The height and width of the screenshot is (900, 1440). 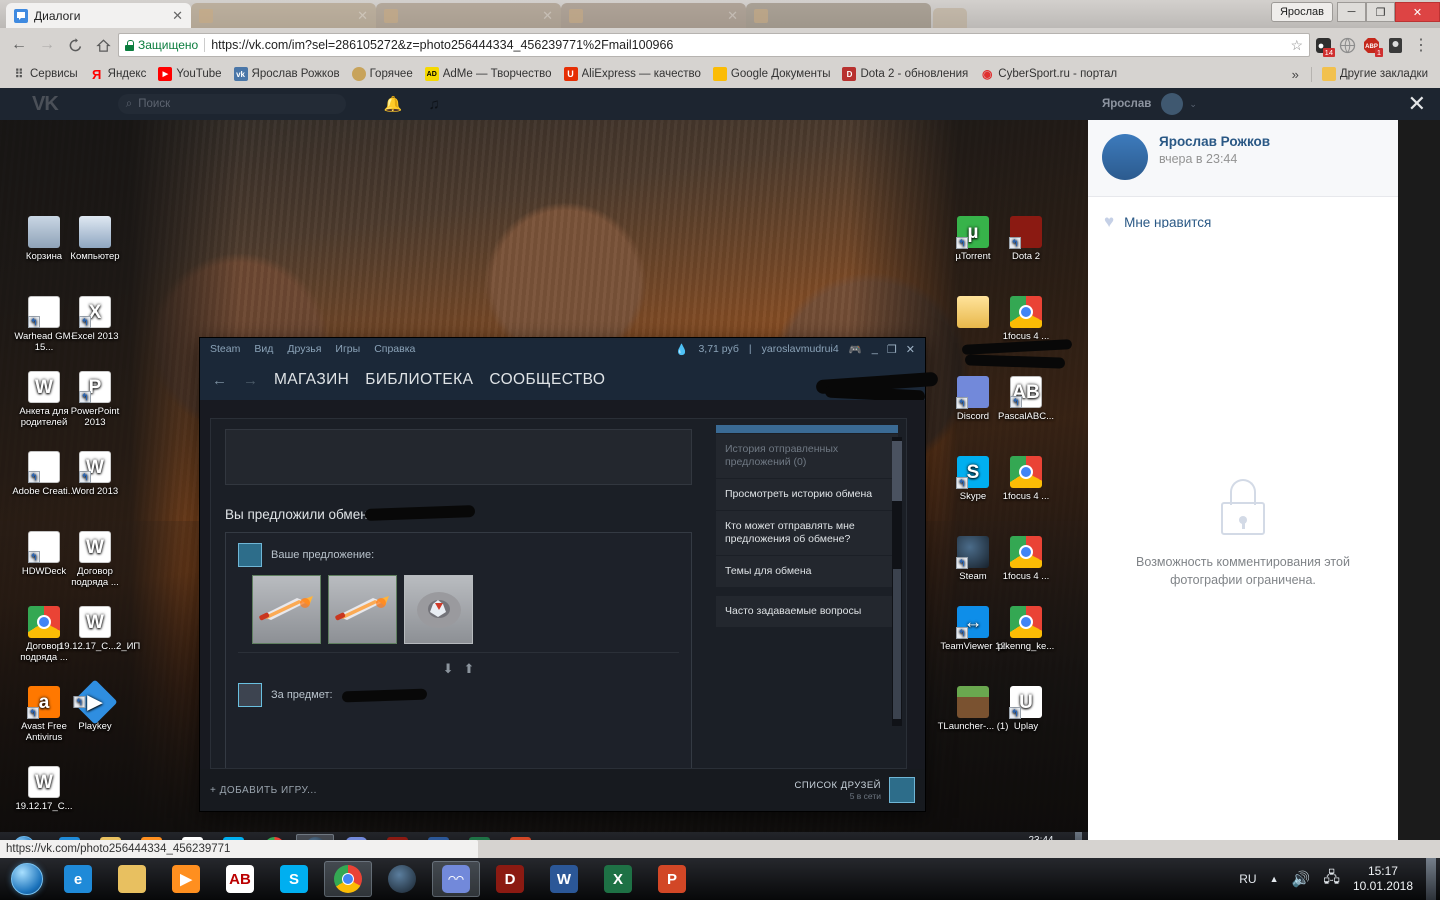 I want to click on new-tab-button, so click(x=950, y=18).